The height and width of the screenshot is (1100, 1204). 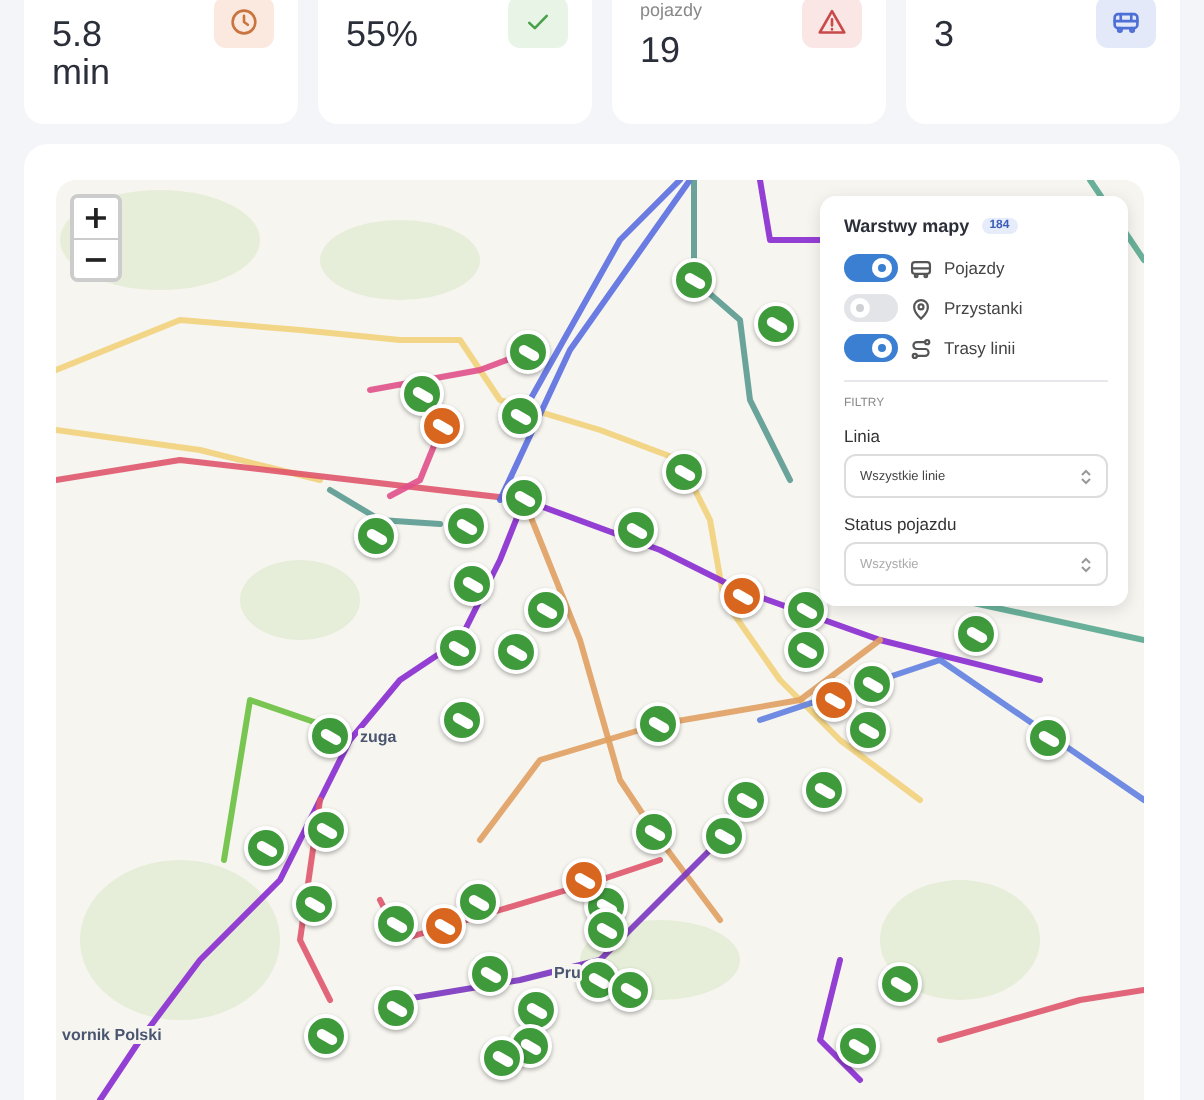 What do you see at coordinates (567, 973) in the screenshot?
I see `place-label: Pru` at bounding box center [567, 973].